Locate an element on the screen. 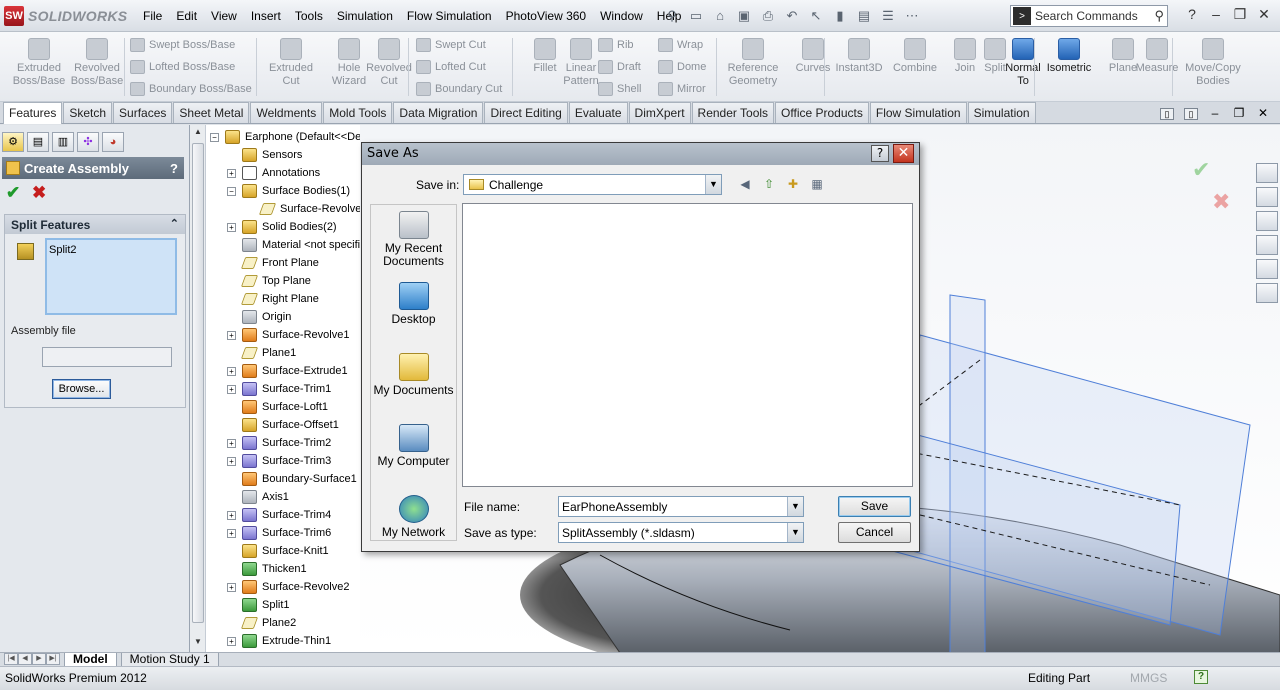 The image size is (1280, 690). tree-item: + Surface-Revolve1 is located at coordinates (288, 335).